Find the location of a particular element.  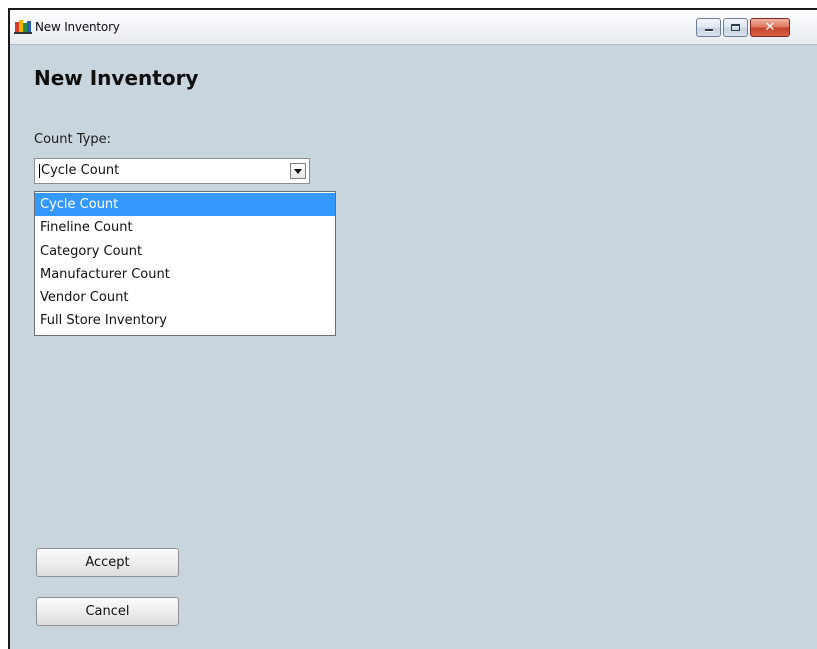

title-bar: New Inventory ✕ is located at coordinates (413, 27).